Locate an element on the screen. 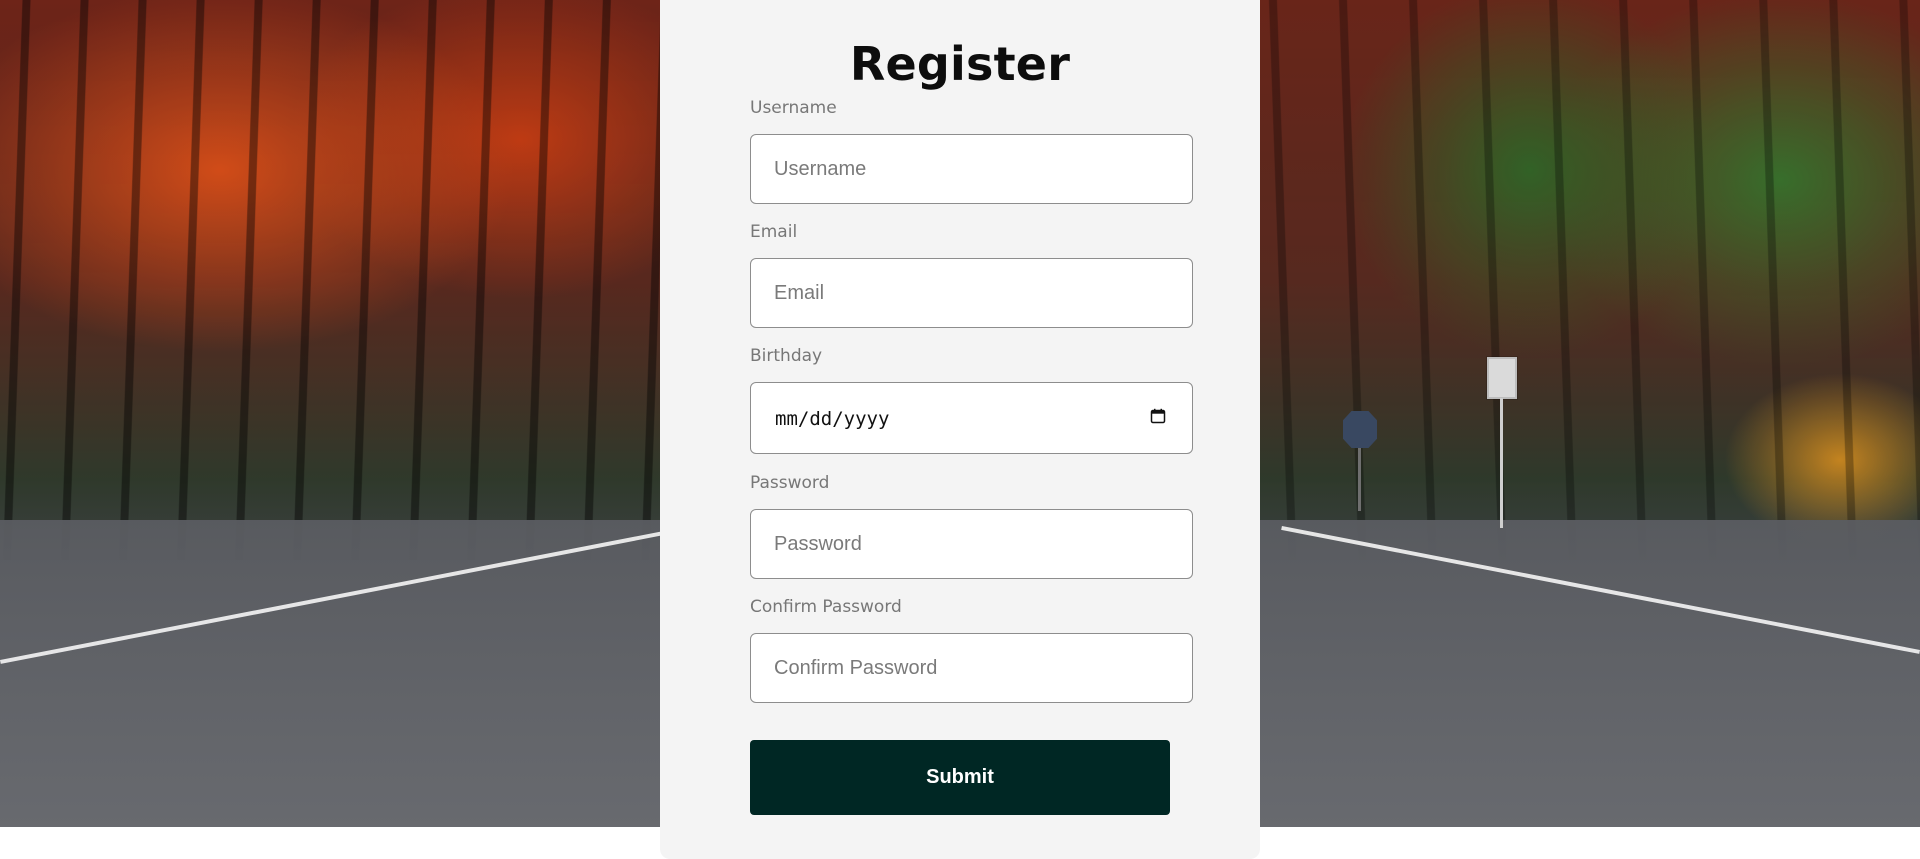  road-badge is located at coordinates (1360, 429).